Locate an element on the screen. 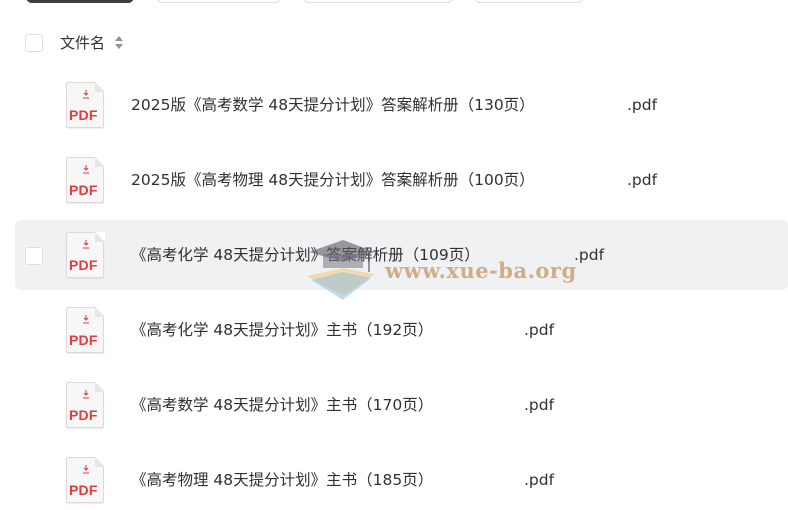  file-list-header: 文件名 is located at coordinates (394, 43).